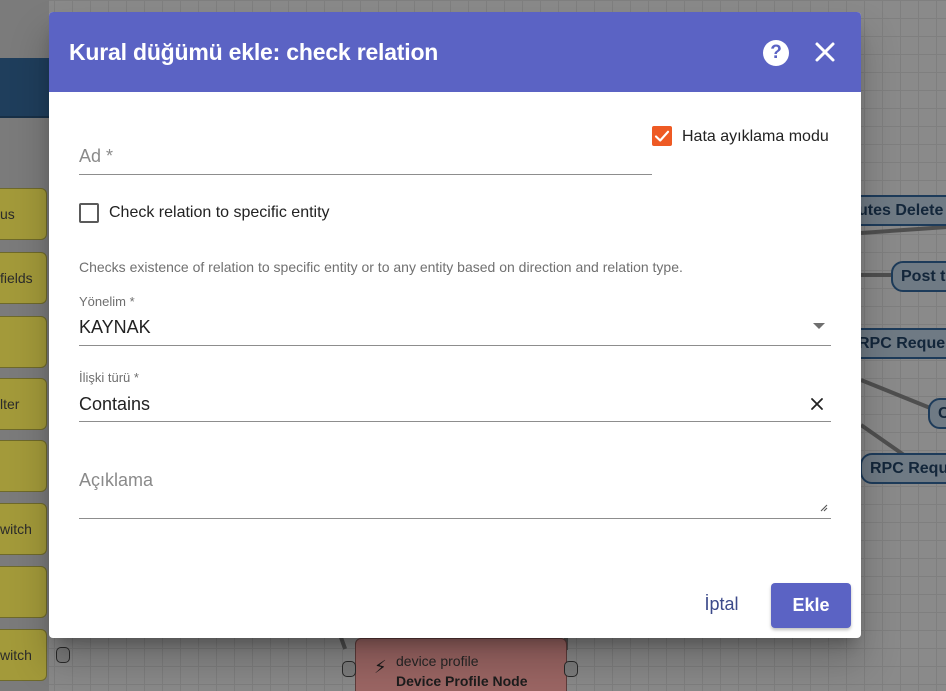 The image size is (946, 691). I want to click on close-icon, so click(825, 52).